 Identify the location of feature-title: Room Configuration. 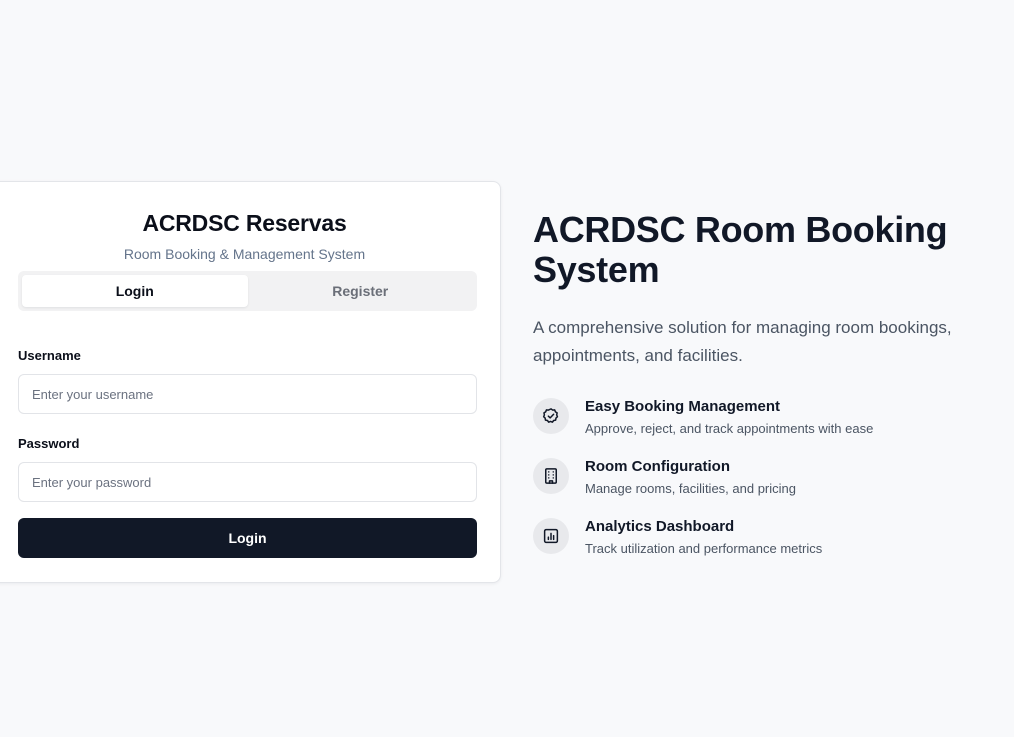
(657, 466).